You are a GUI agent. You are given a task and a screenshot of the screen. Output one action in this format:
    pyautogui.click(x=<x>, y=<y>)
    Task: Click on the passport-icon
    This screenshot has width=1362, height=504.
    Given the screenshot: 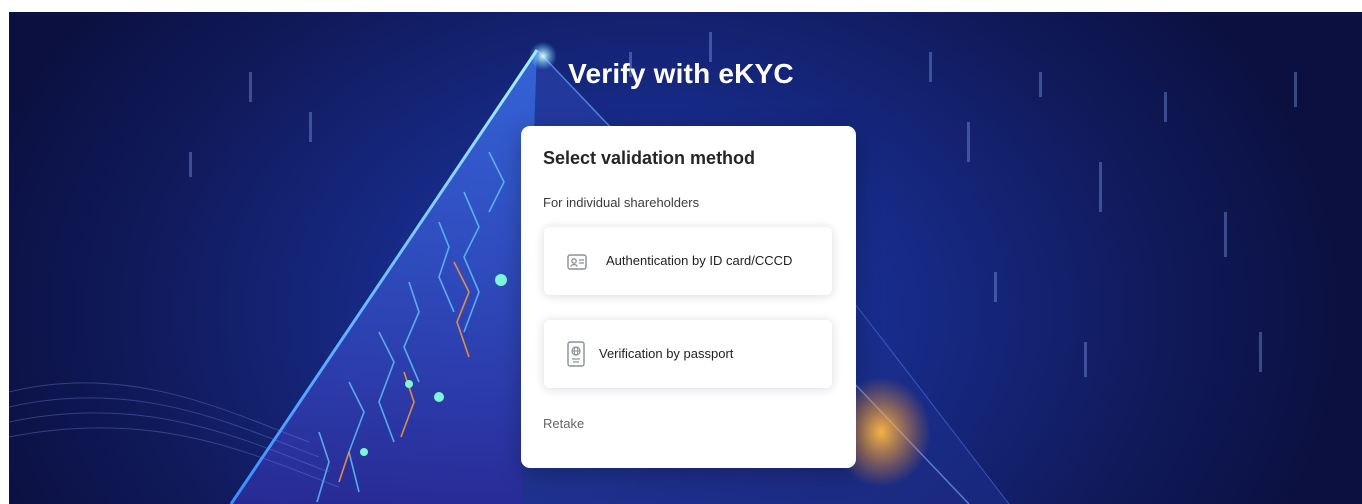 What is the action you would take?
    pyautogui.click(x=576, y=354)
    